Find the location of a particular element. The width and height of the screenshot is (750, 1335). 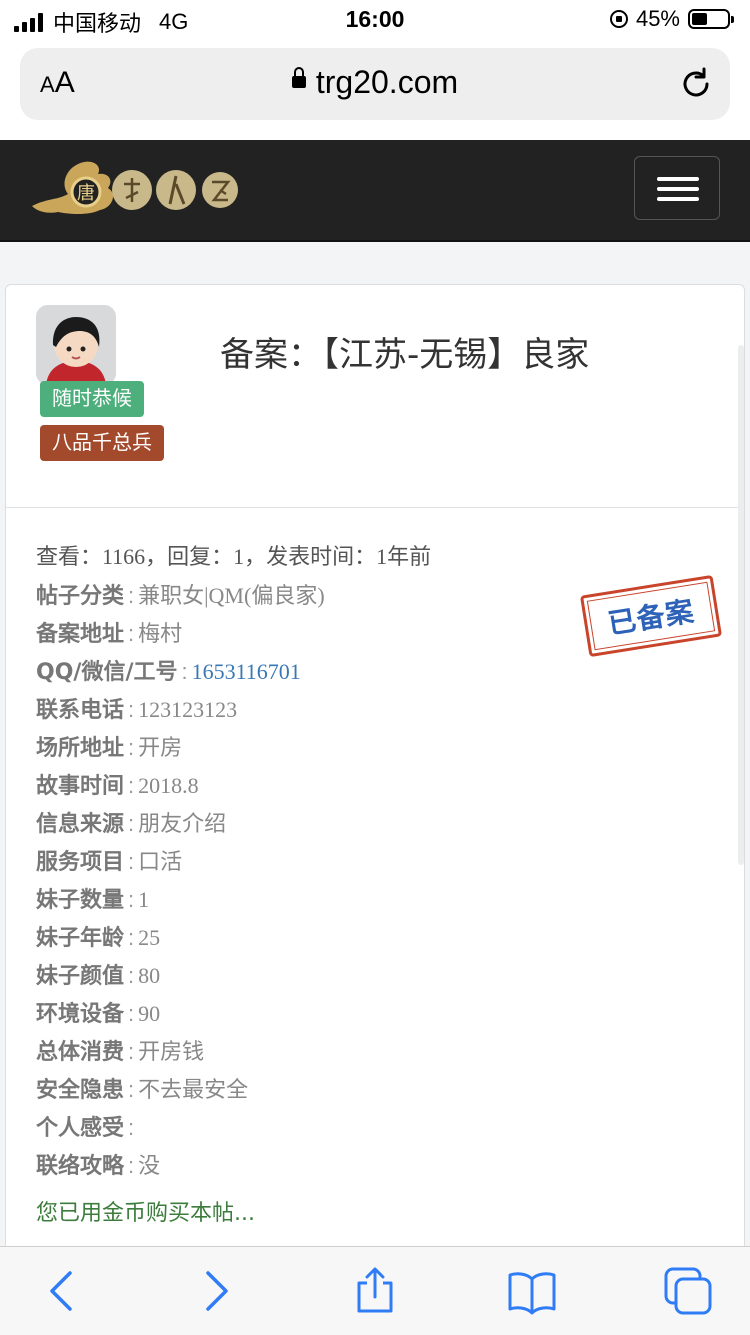

post-field-row: 帖子分类: 兼职女|QM(偏良家) is located at coordinates (180, 596).